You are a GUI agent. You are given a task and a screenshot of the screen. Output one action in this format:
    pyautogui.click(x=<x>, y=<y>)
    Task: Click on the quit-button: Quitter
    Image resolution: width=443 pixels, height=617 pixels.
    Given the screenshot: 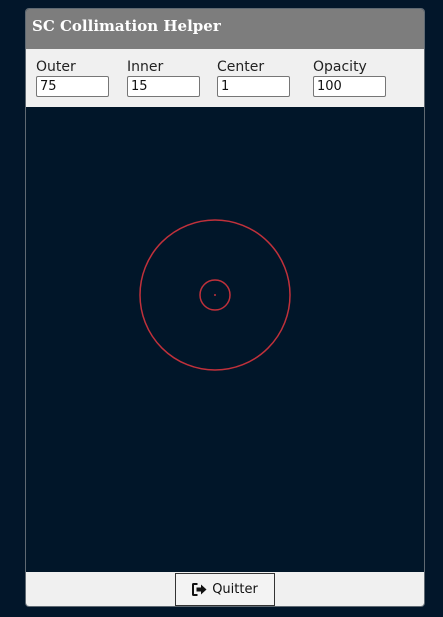 What is the action you would take?
    pyautogui.click(x=225, y=589)
    